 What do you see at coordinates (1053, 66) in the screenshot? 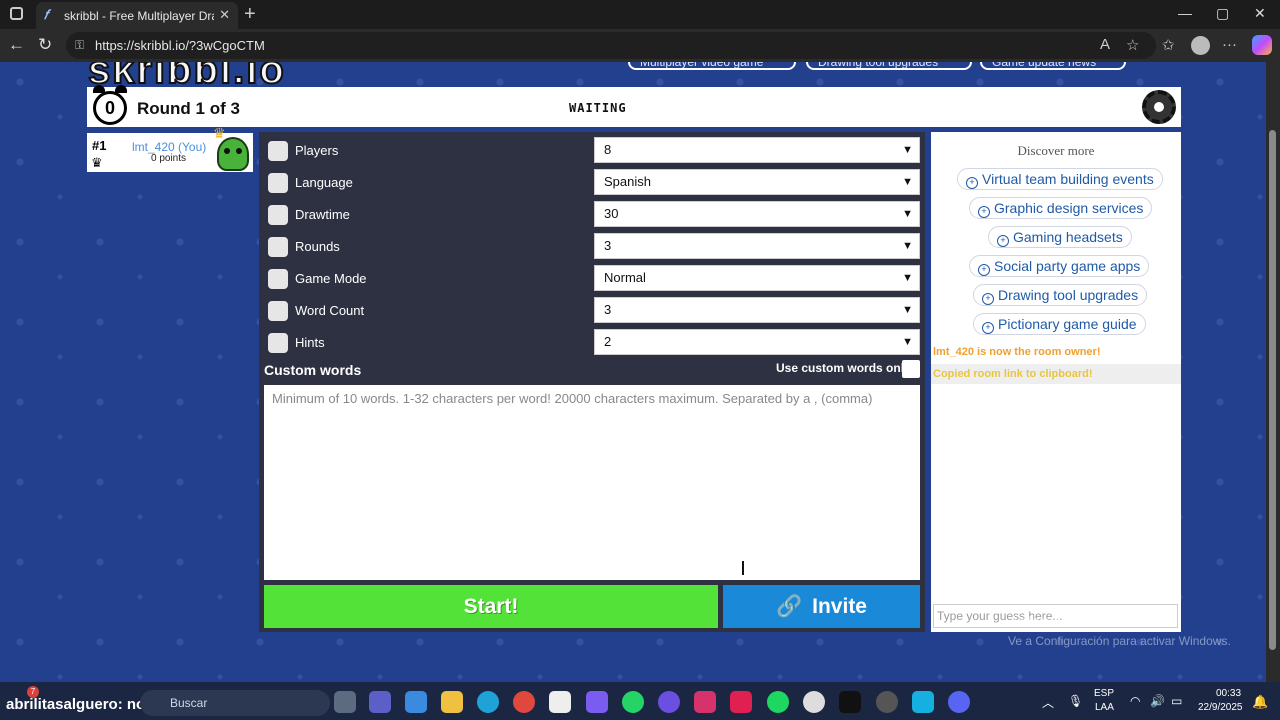
I see `top-link-3: Game update news` at bounding box center [1053, 66].